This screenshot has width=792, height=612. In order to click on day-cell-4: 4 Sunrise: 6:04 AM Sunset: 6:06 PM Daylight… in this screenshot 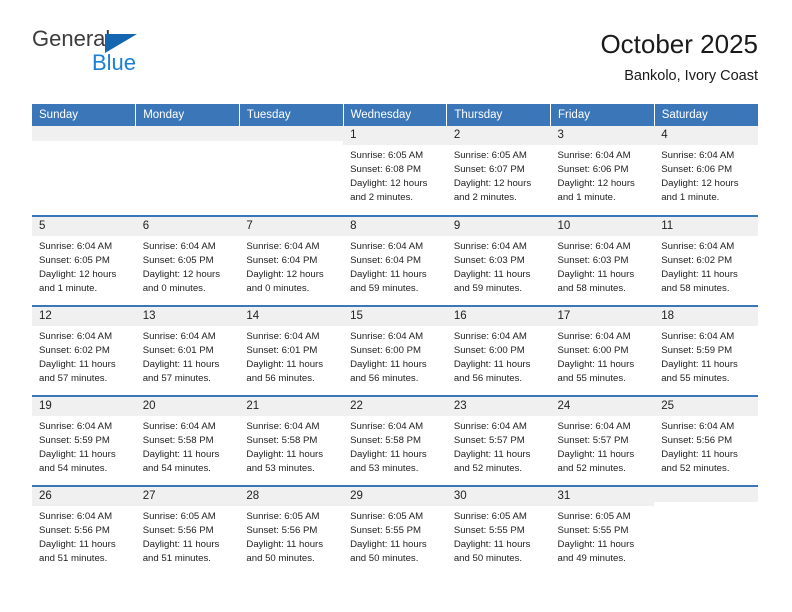, I will do `click(706, 170)`.